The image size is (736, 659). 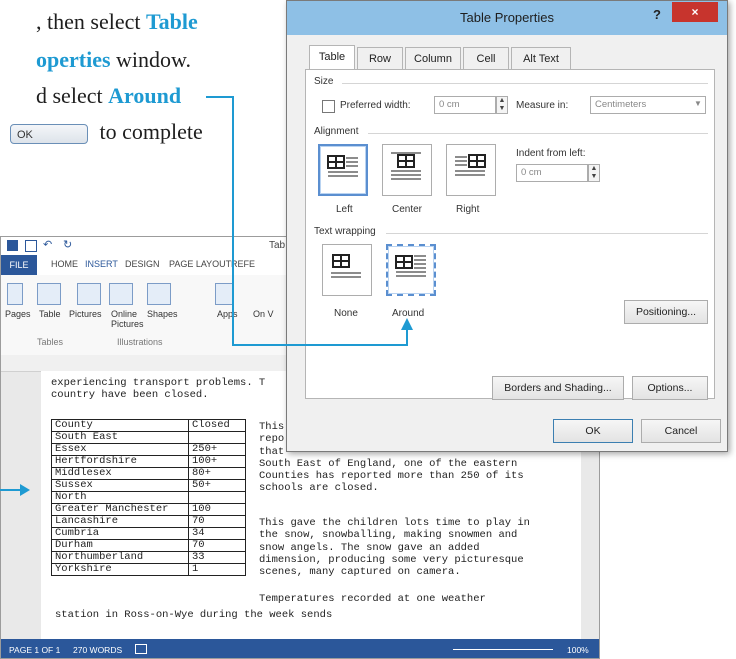 What do you see at coordinates (73, 59) in the screenshot?
I see `instruction-highlight: operties` at bounding box center [73, 59].